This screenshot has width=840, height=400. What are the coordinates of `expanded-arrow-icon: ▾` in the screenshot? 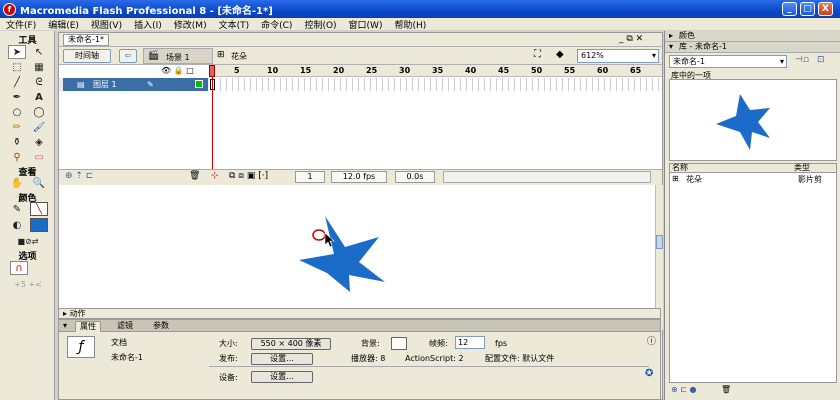 It's located at (671, 46).